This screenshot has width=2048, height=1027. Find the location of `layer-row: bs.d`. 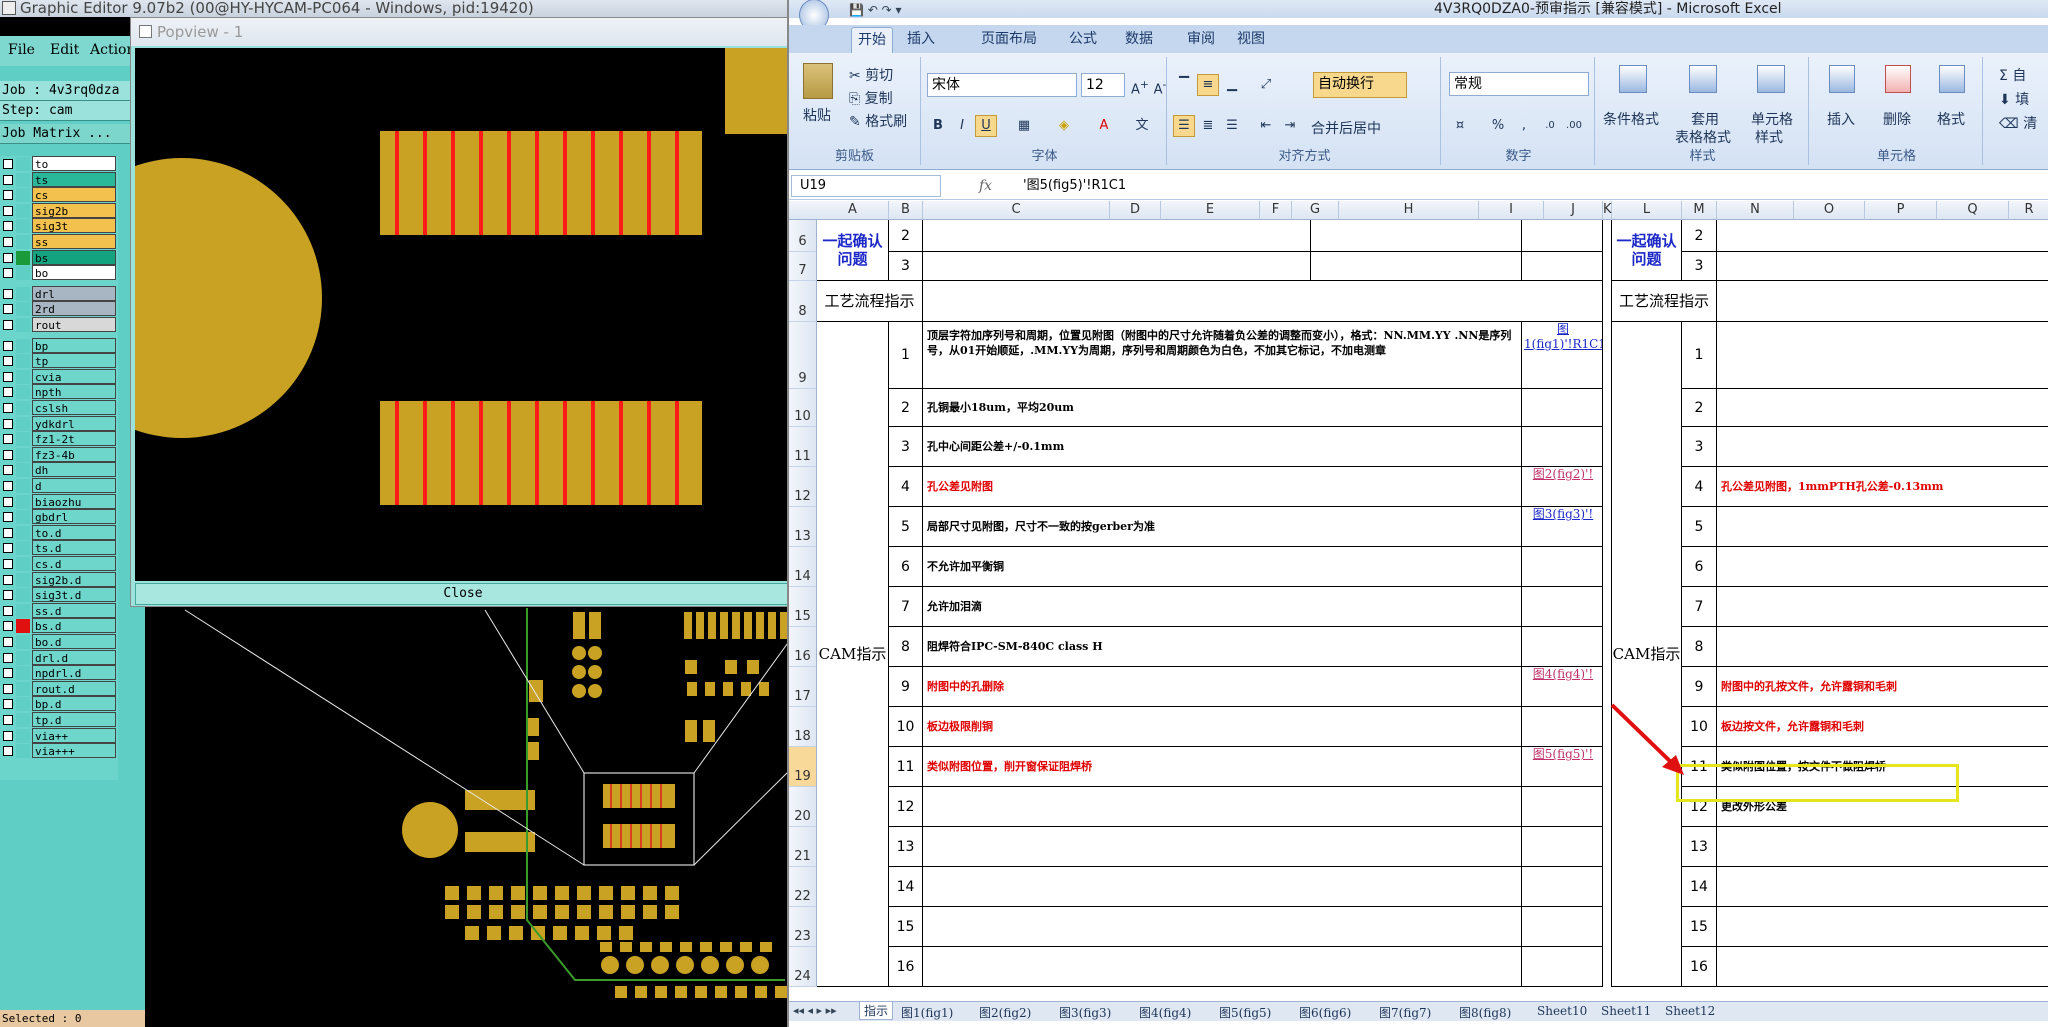

layer-row: bs.d is located at coordinates (59, 626).